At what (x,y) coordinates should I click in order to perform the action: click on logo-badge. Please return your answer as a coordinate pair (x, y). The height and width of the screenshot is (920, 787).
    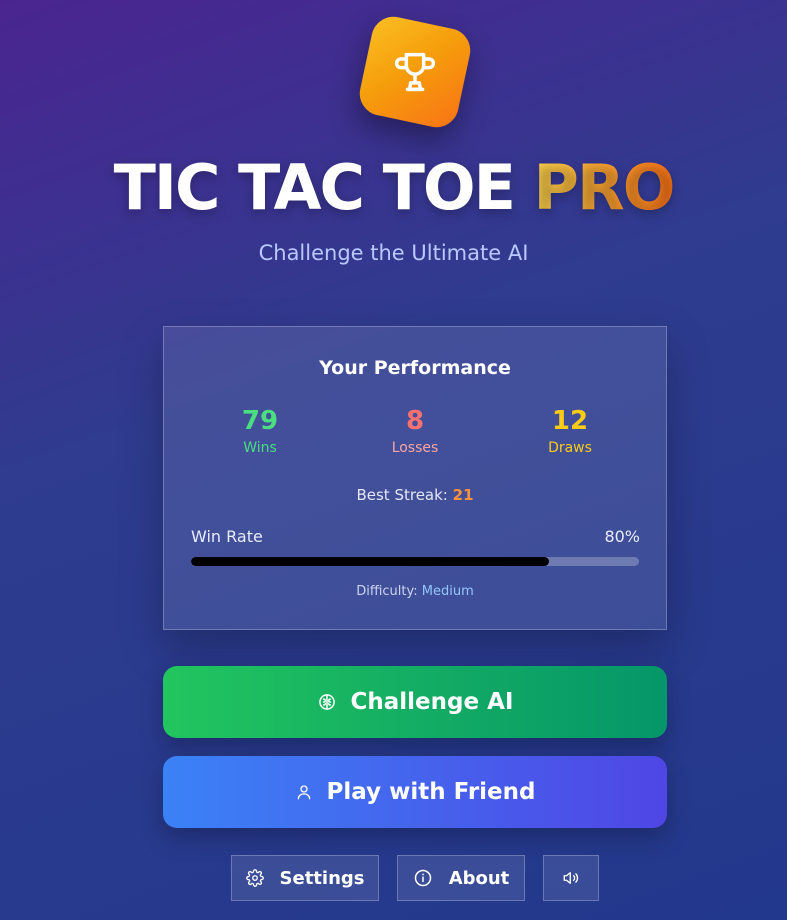
    Looking at the image, I should click on (415, 72).